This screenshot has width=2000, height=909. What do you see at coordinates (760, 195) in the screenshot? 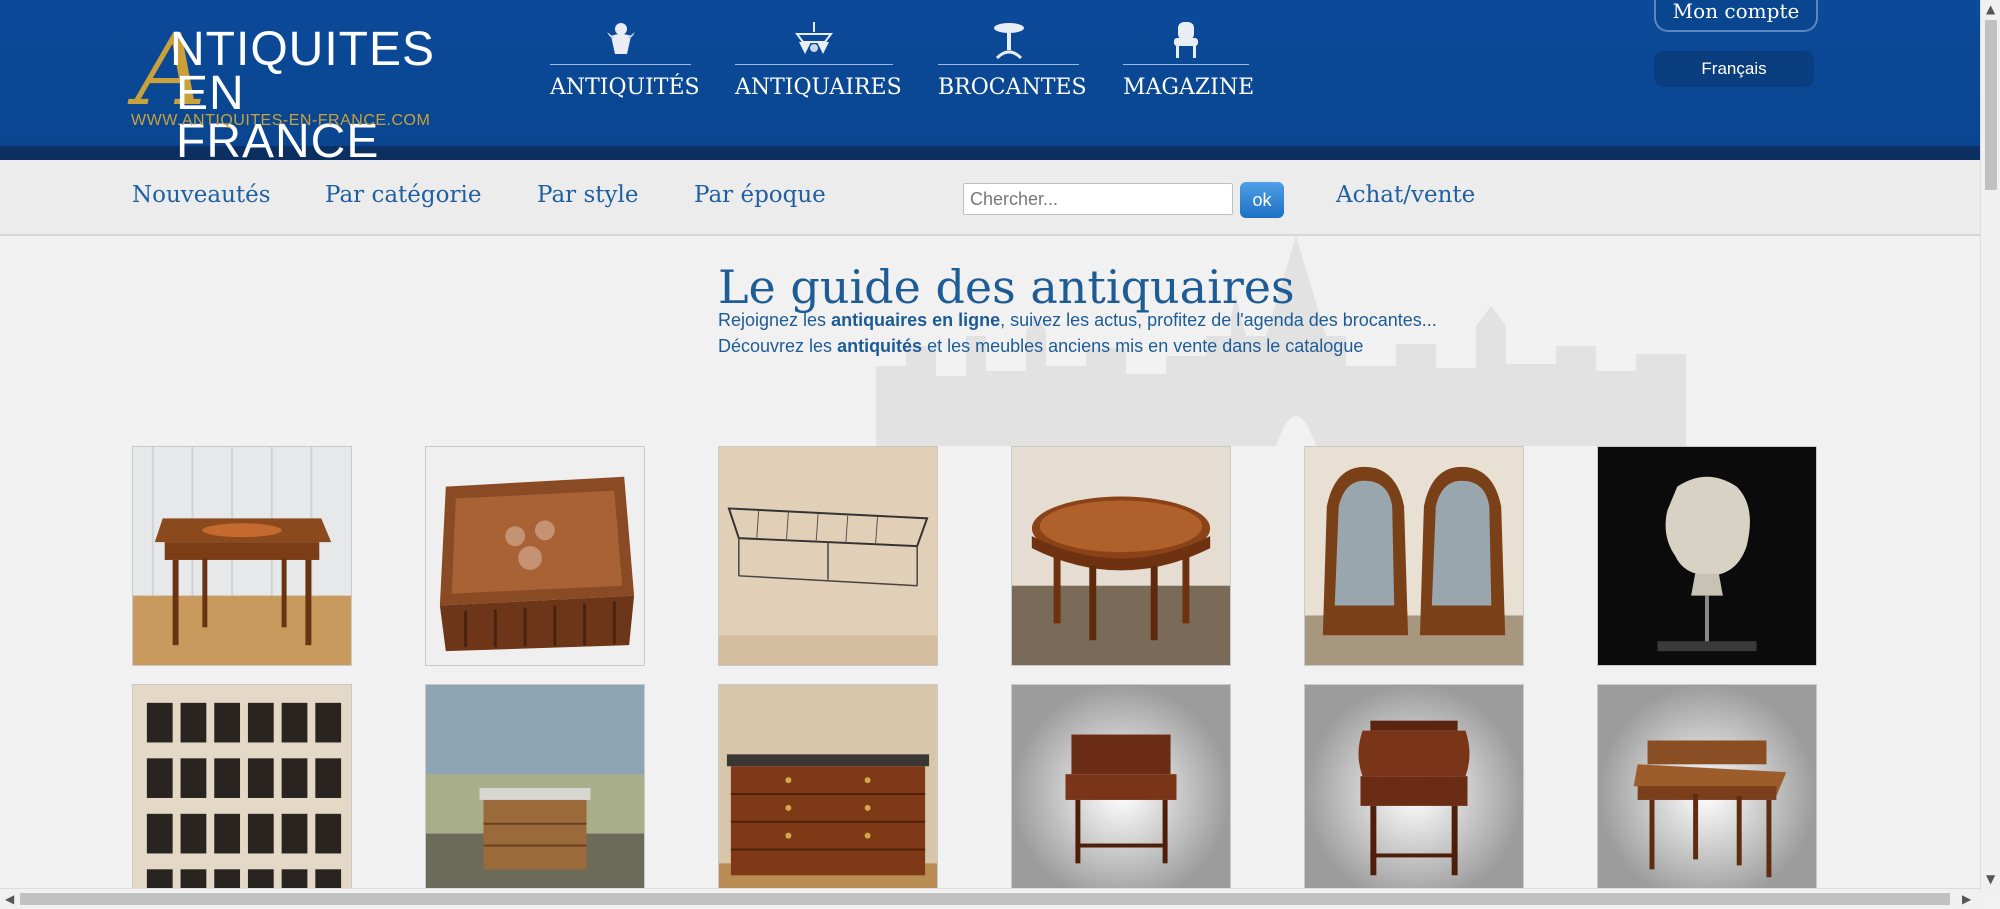
I see `subnav-par-epoque: Par époque` at bounding box center [760, 195].